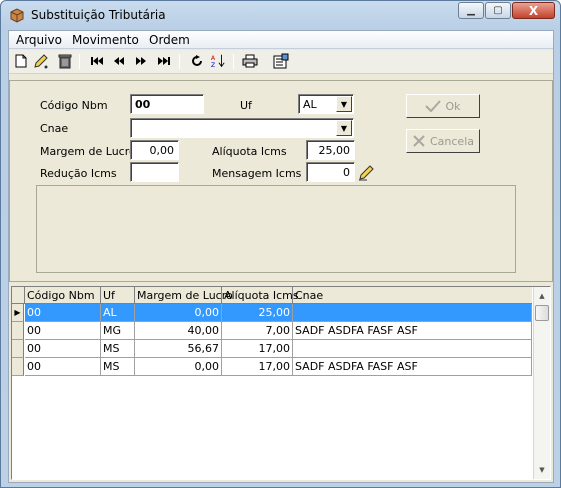 This screenshot has height=488, width=561. Describe the element at coordinates (88, 151) in the screenshot. I see `margem-label: Margem de Lucro` at that location.